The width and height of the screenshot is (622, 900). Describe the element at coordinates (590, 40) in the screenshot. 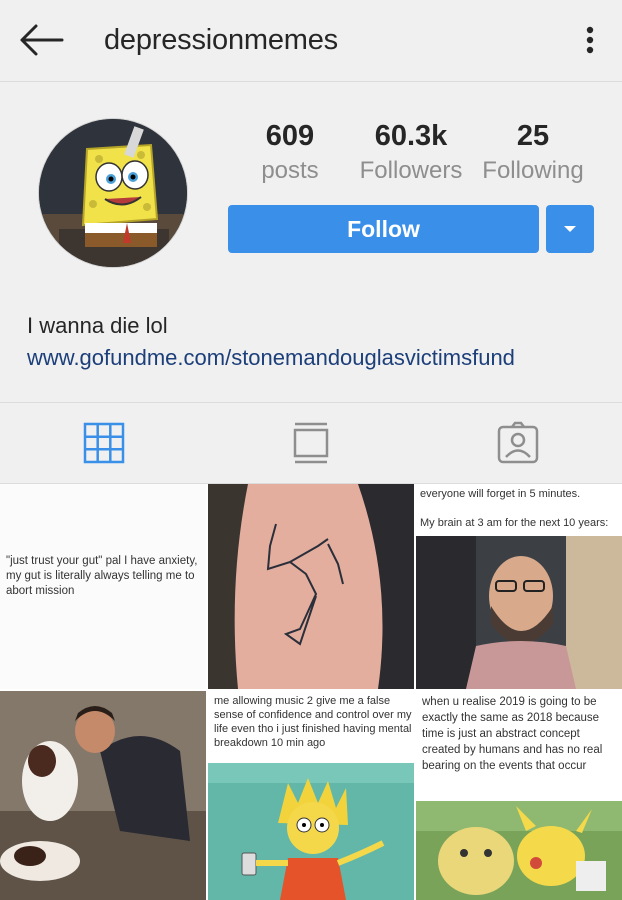

I see `more-vertical-icon` at that location.